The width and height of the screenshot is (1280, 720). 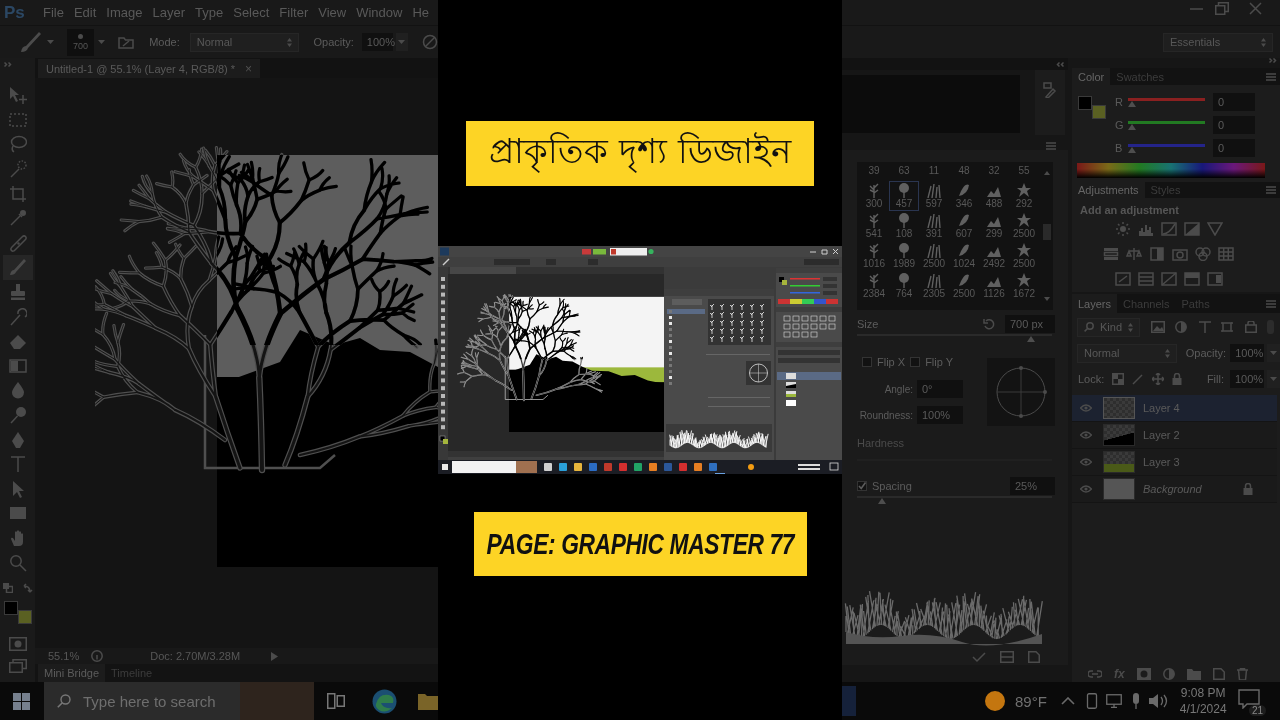 I want to click on brush-preset-button: 2500, so click(x=1024, y=226).